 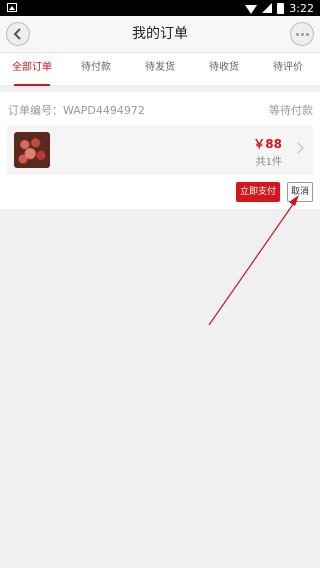 I want to click on order-status: 等待付款, so click(x=291, y=110).